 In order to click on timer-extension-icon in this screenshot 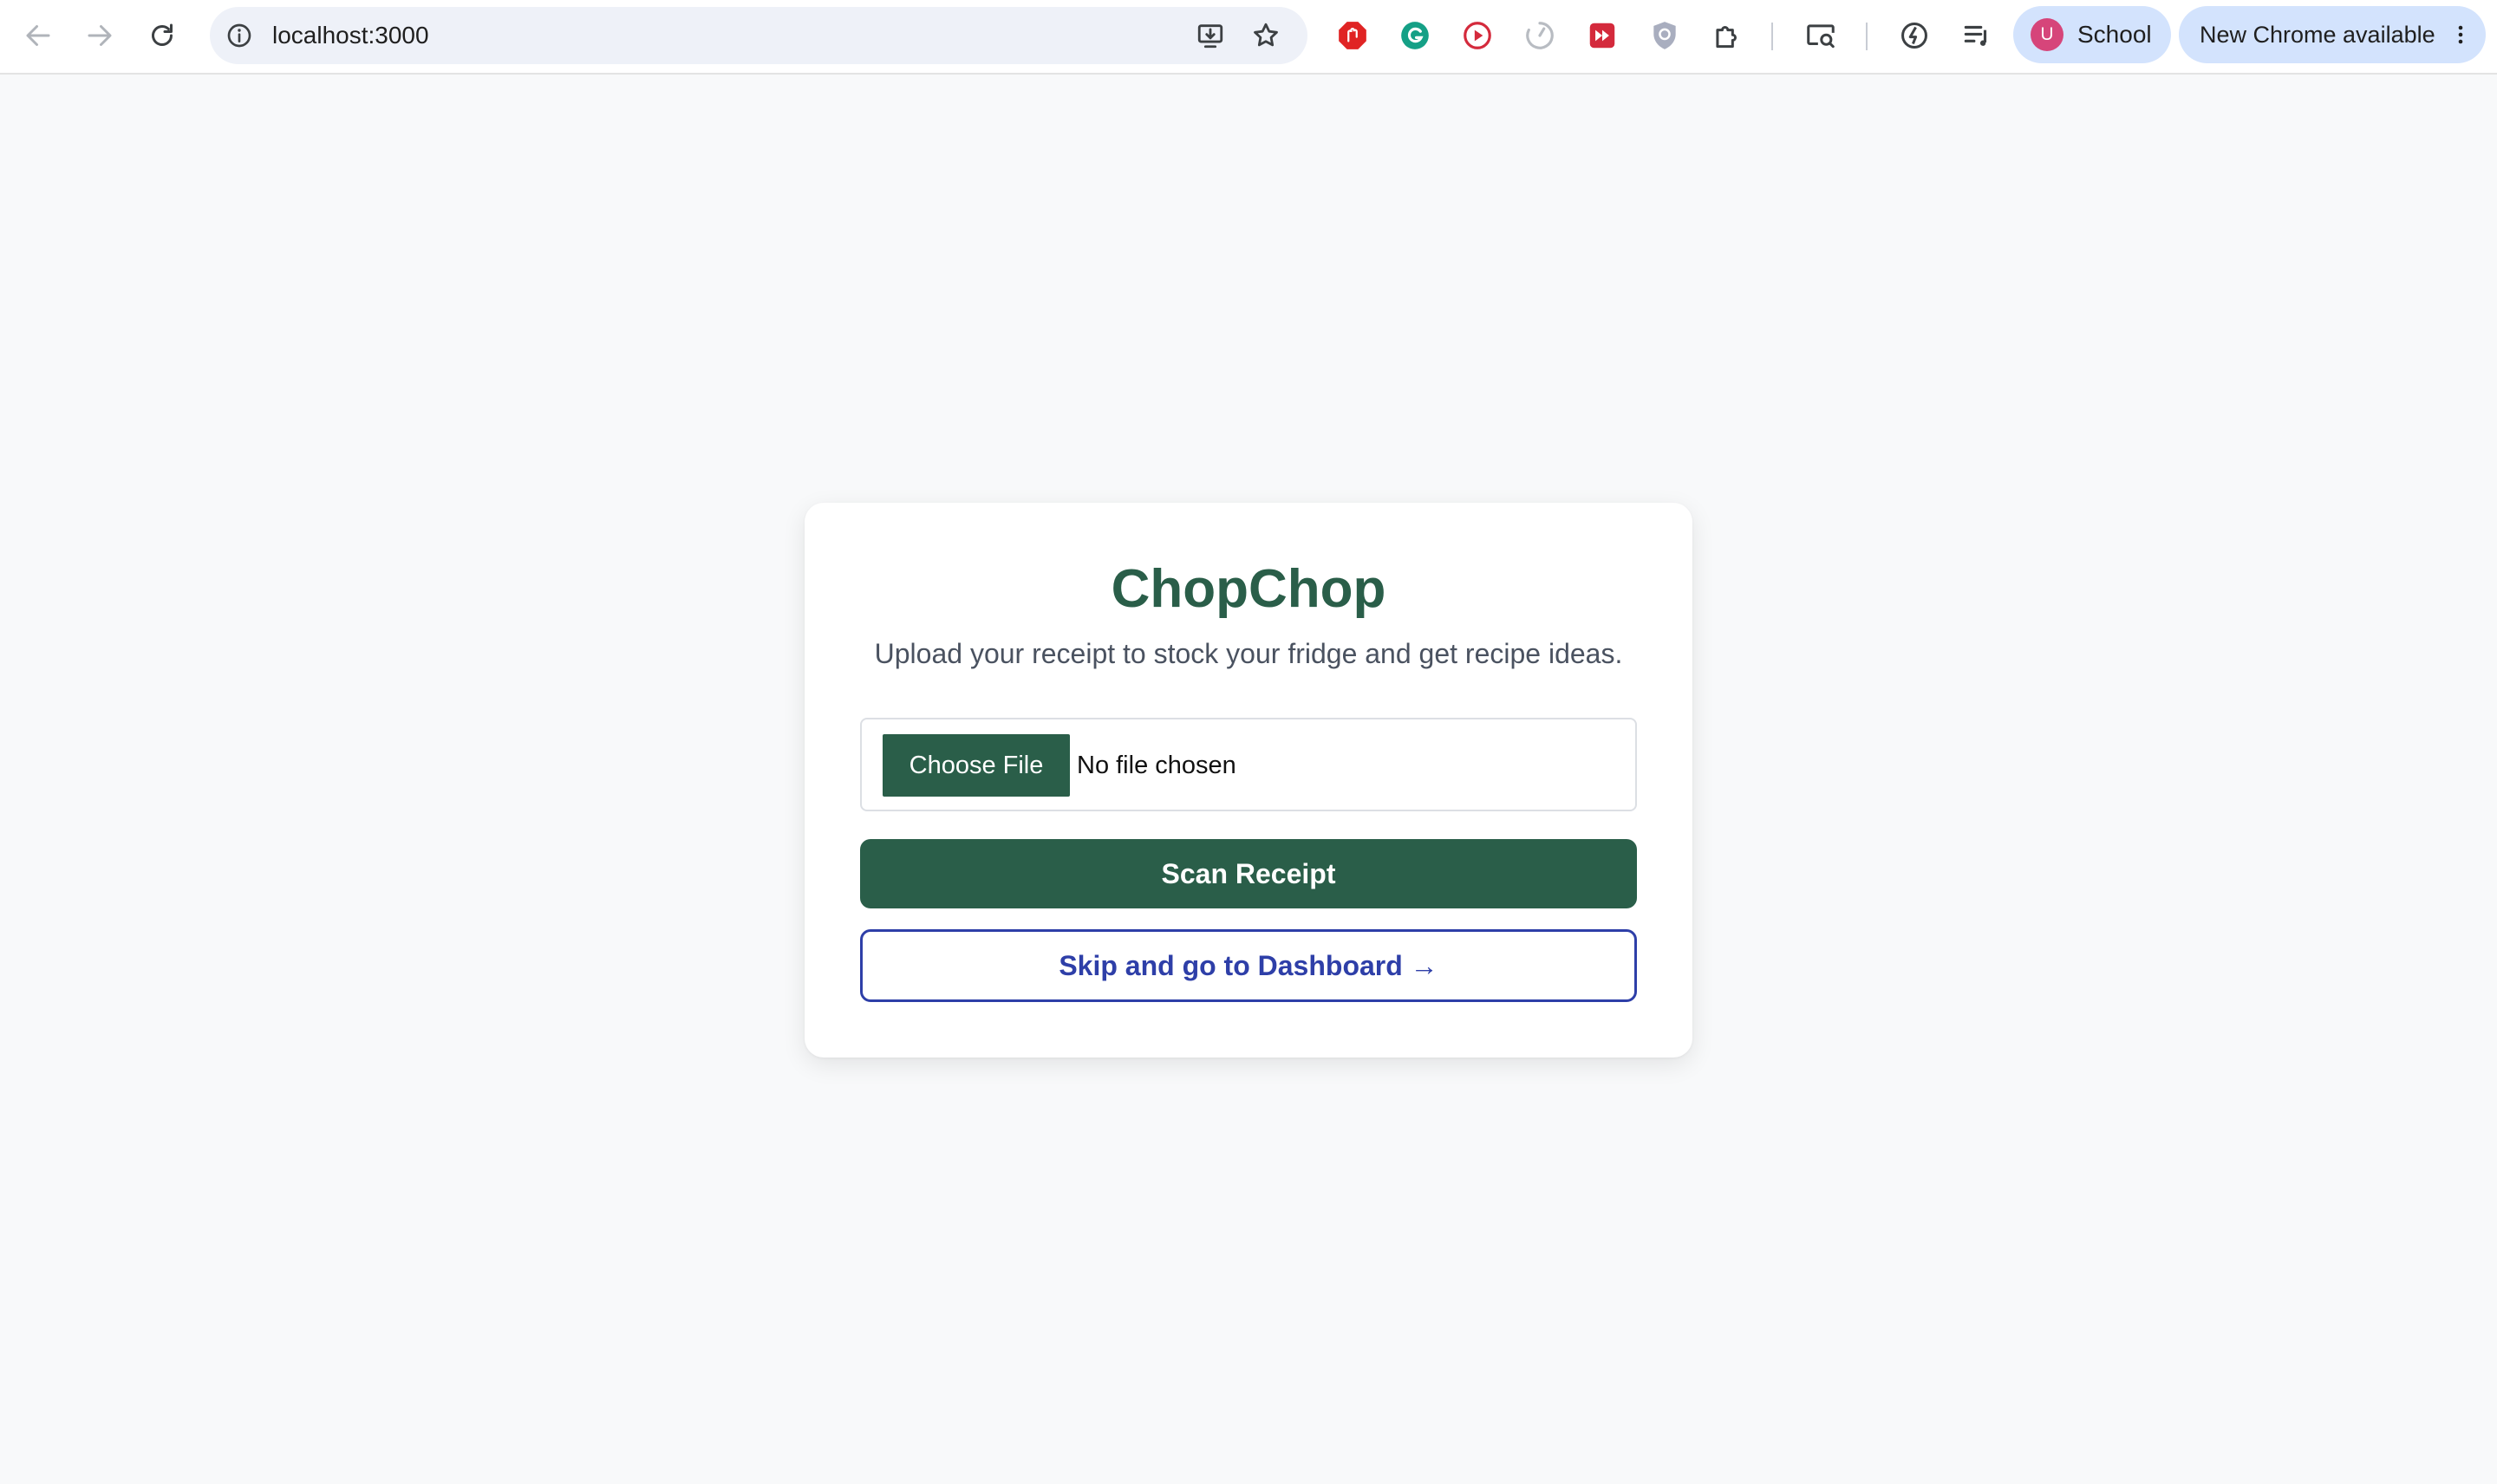, I will do `click(1540, 35)`.